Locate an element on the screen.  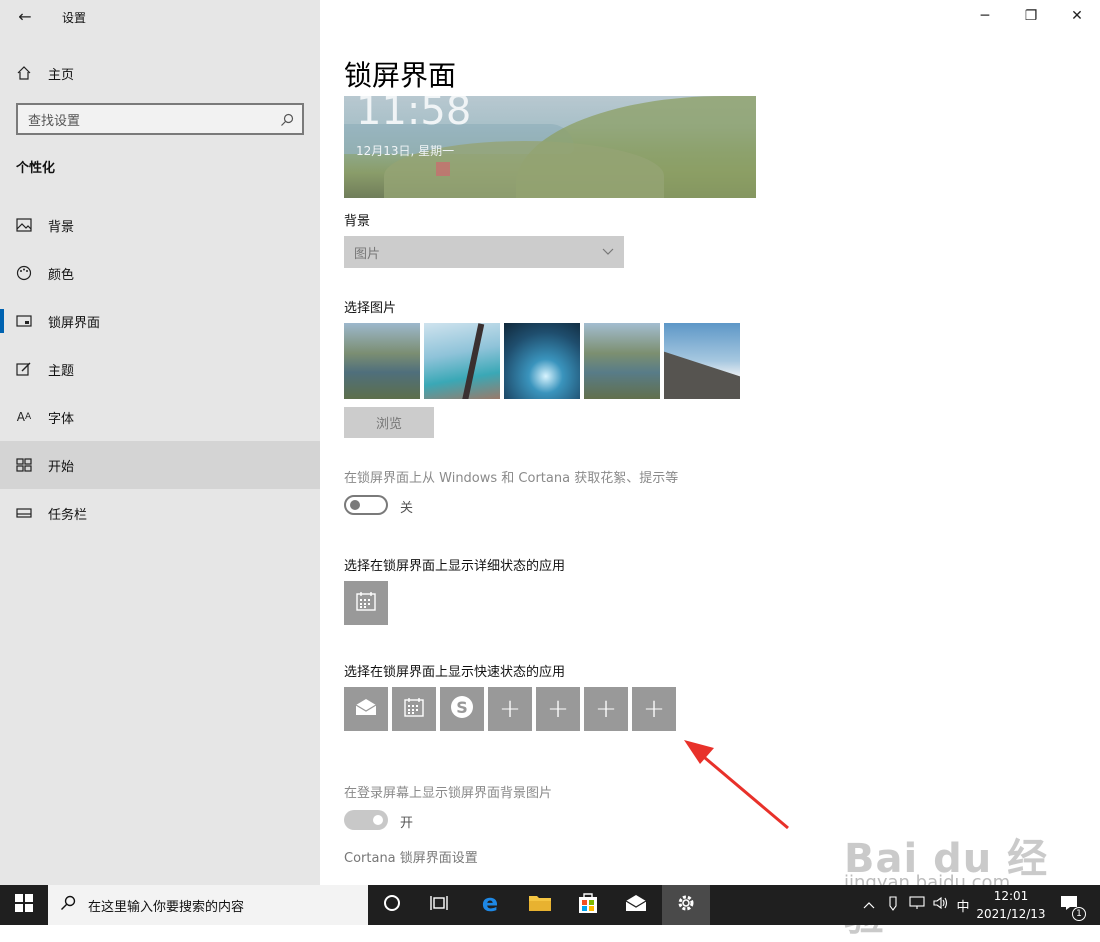
taskbar-app-settings is located at coordinates (686, 905).